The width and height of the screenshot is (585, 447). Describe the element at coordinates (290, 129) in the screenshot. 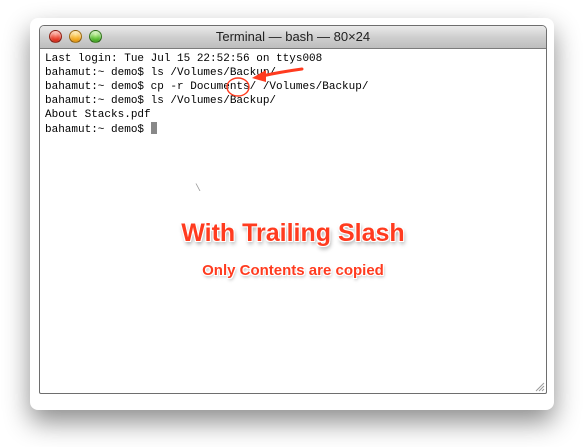

I see `prompt-line: bahamut:~ demo$` at that location.